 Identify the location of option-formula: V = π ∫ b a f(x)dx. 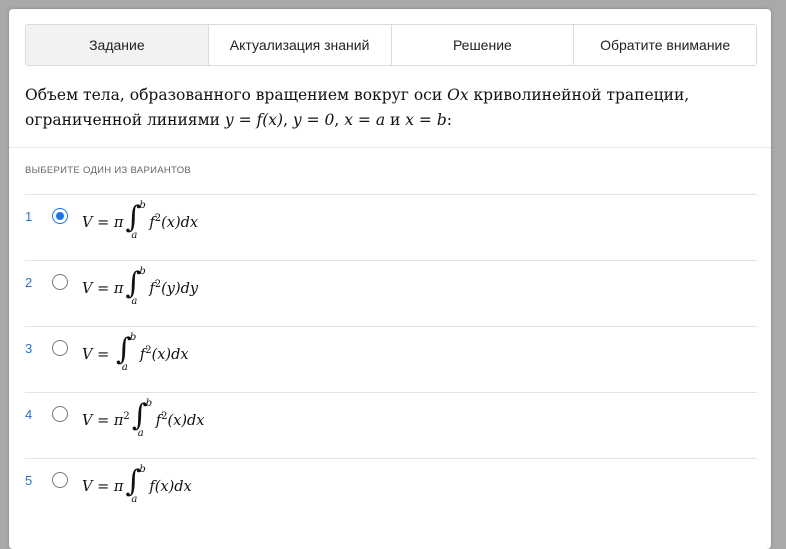
(137, 484).